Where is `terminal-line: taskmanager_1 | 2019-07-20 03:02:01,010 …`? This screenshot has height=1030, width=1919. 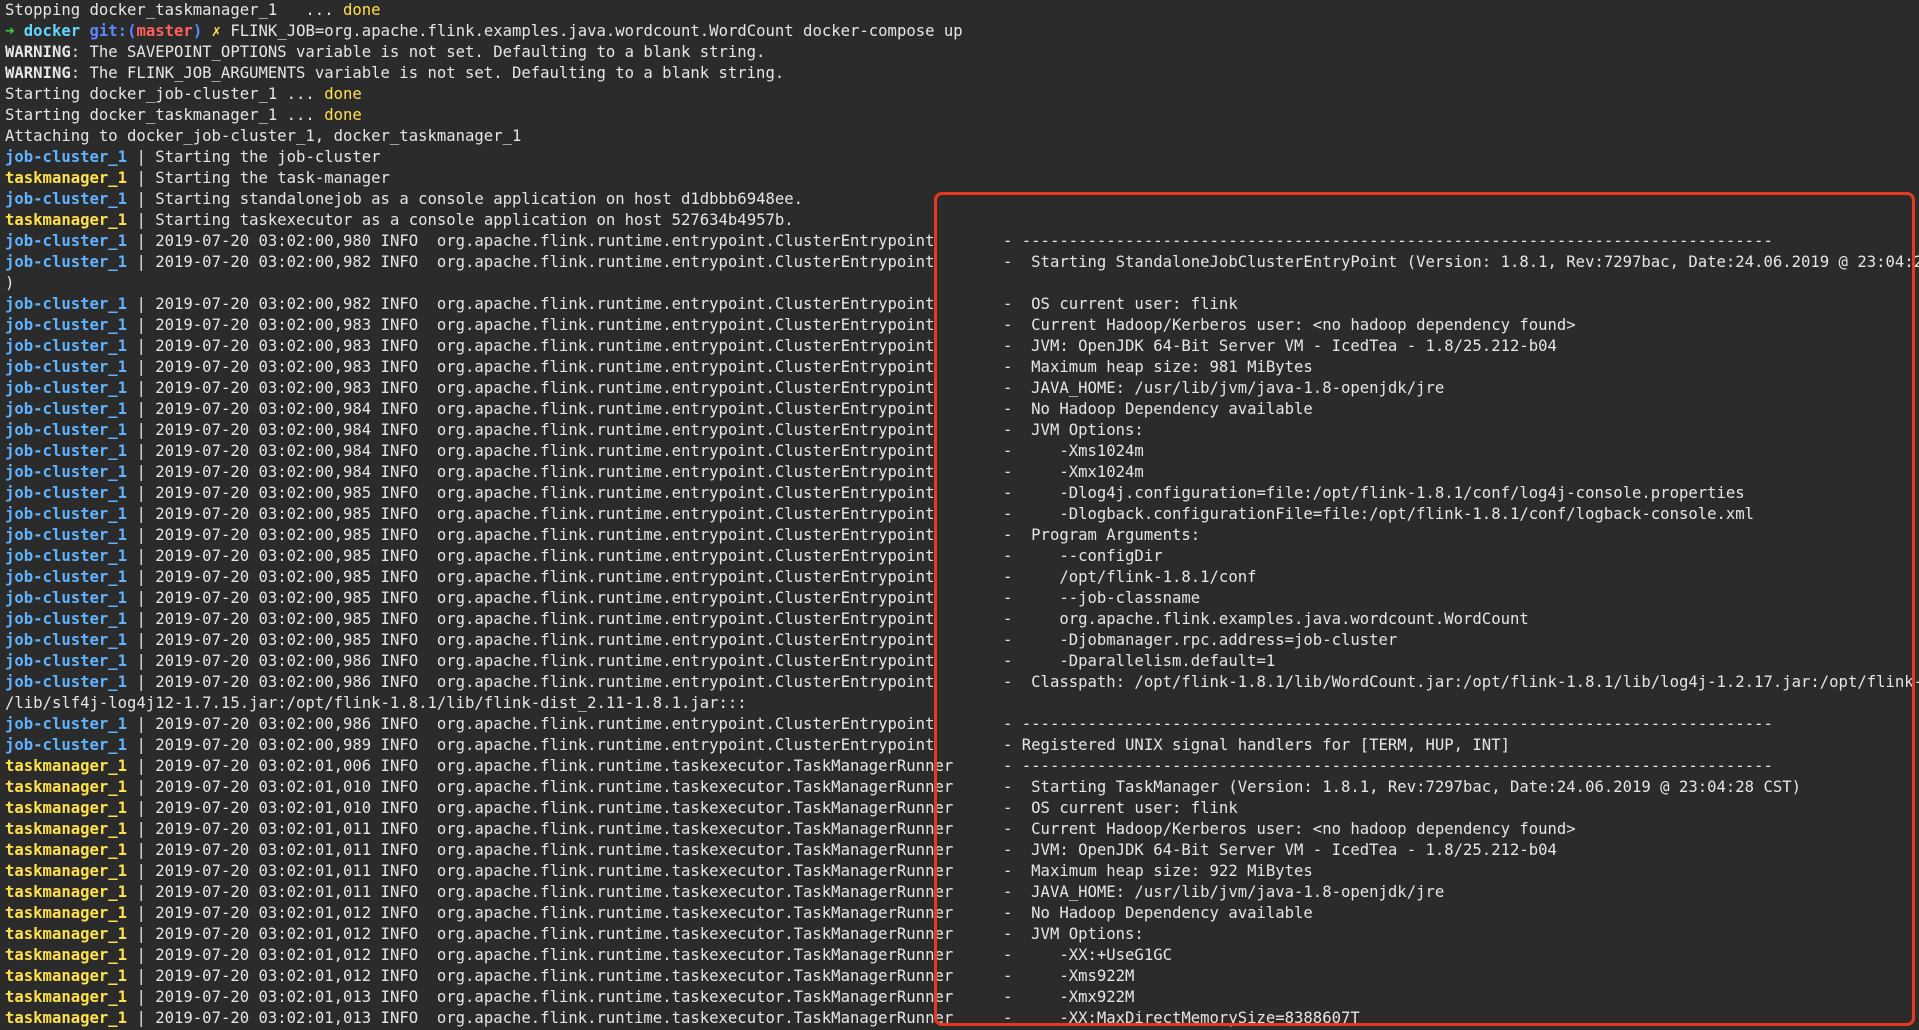 terminal-line: taskmanager_1 | 2019-07-20 03:02:01,010 … is located at coordinates (962, 787).